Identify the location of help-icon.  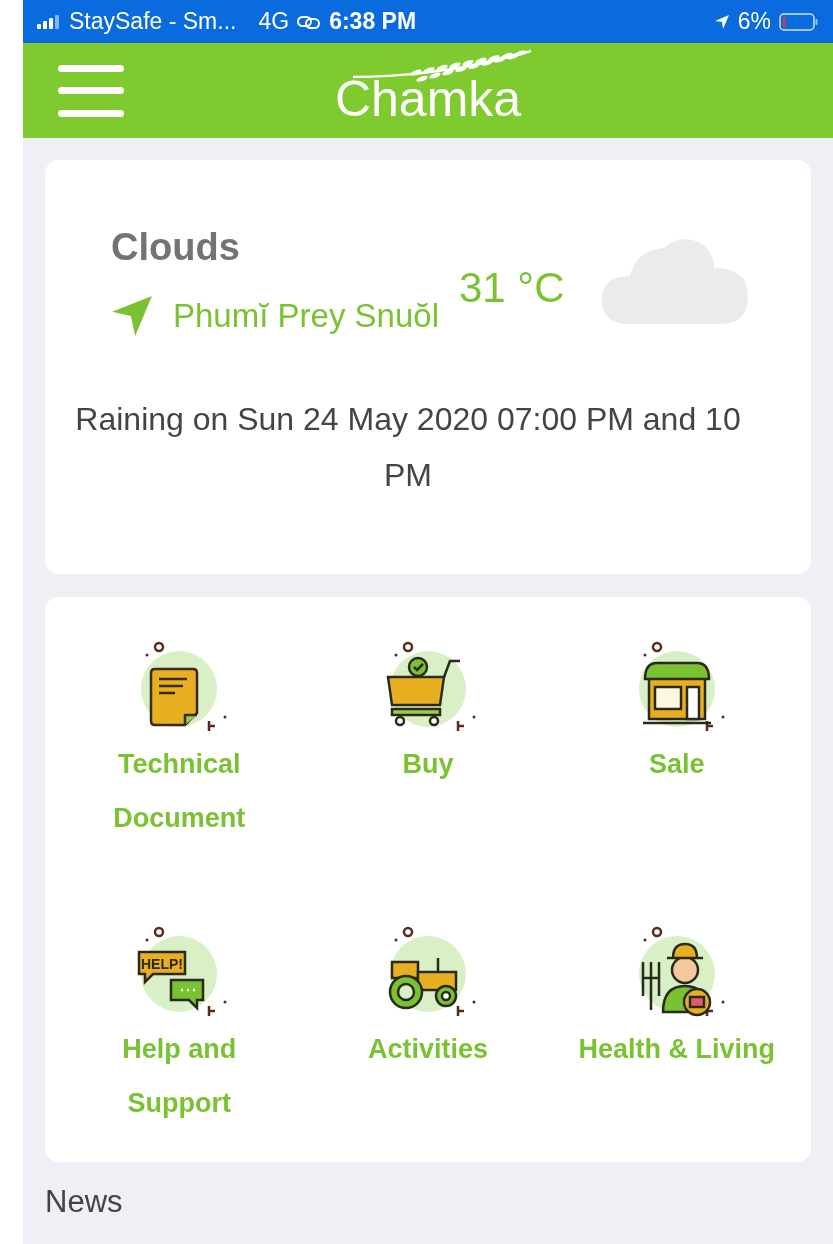
(182, 972).